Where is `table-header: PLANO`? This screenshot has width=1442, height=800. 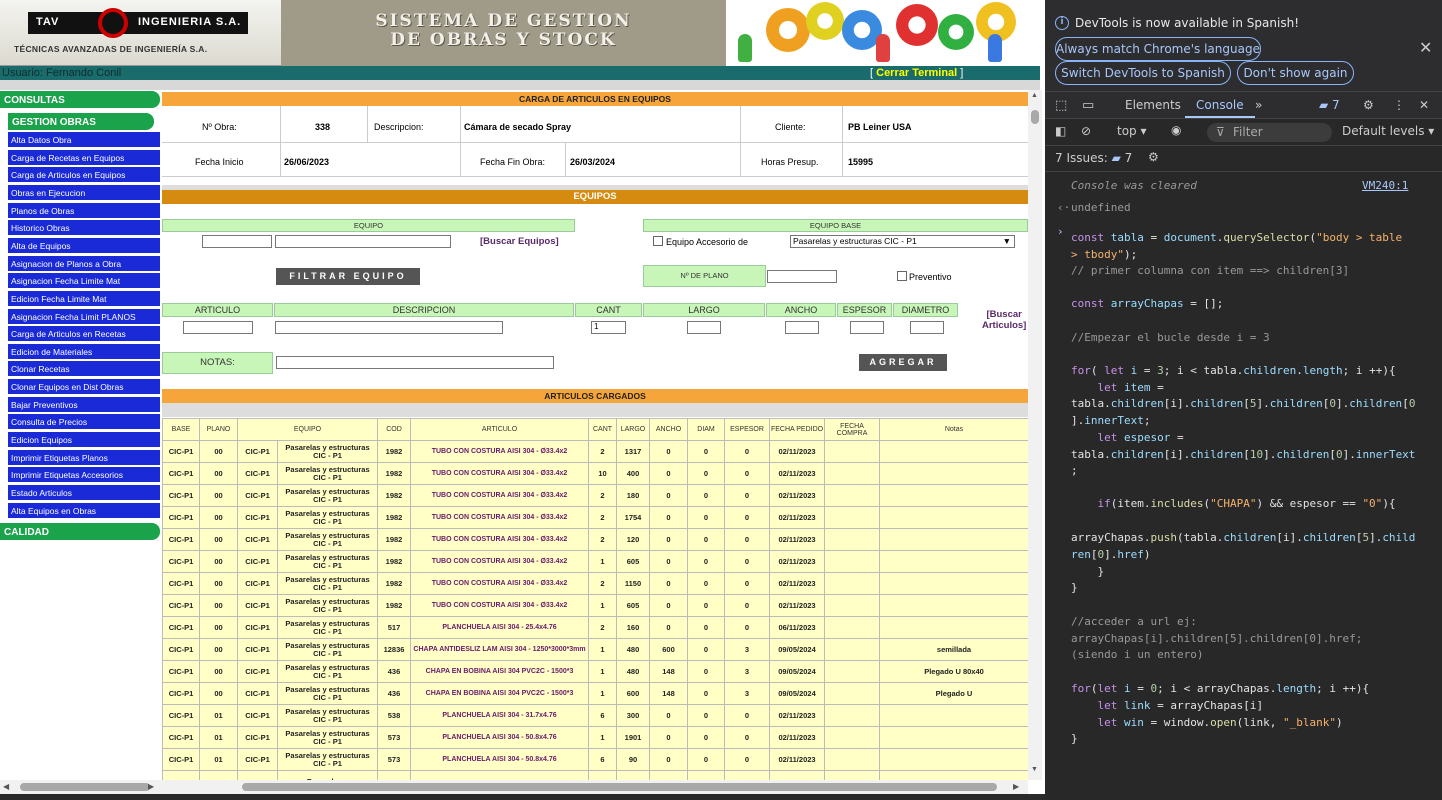
table-header: PLANO is located at coordinates (218, 429).